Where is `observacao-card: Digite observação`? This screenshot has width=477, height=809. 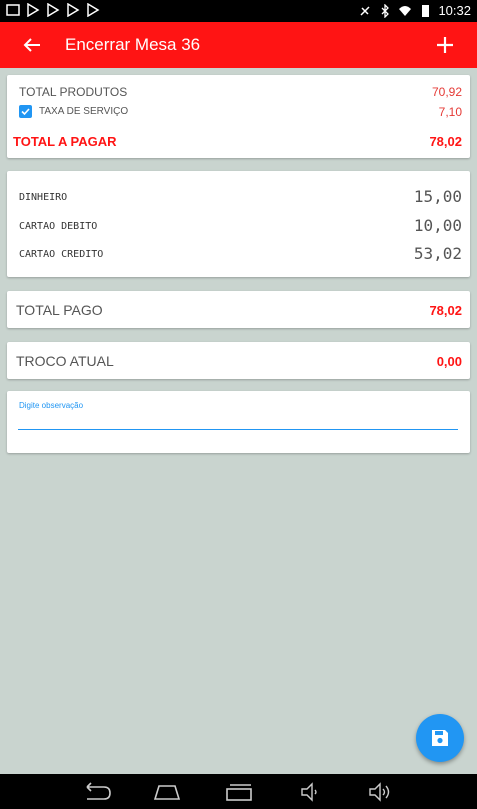 observacao-card: Digite observação is located at coordinates (238, 422).